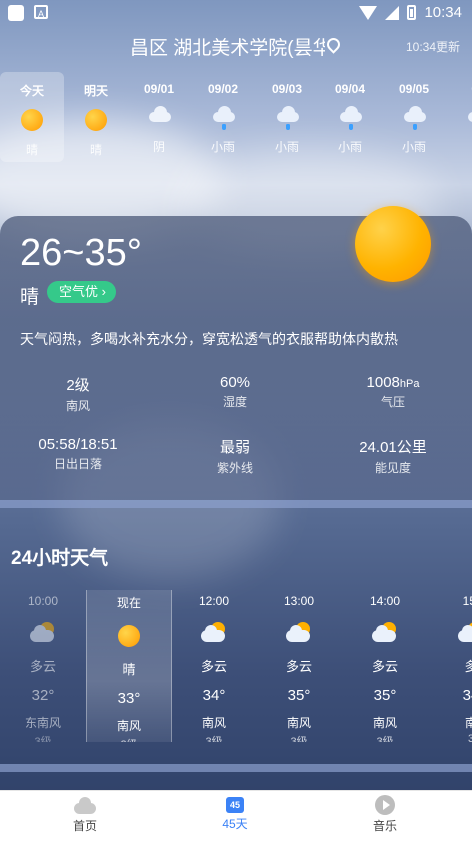 The image size is (472, 841). Describe the element at coordinates (159, 89) in the screenshot. I see `day-label: 09/01` at that location.